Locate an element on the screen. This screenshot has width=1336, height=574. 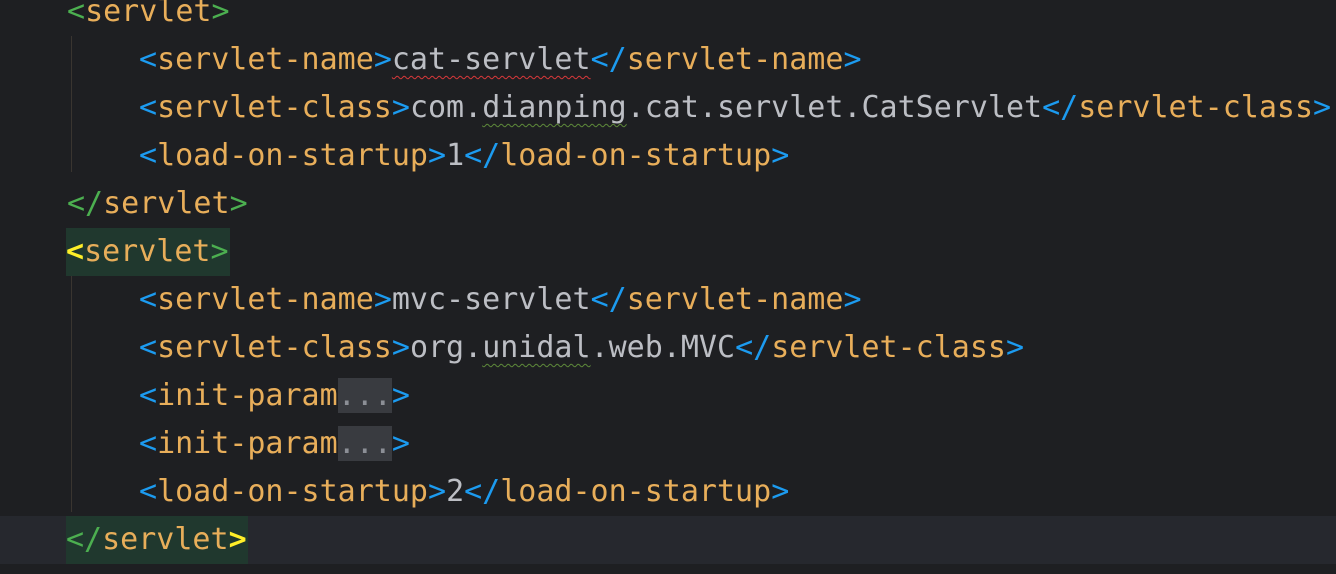
text-value: .web.MVC is located at coordinates (663, 347).